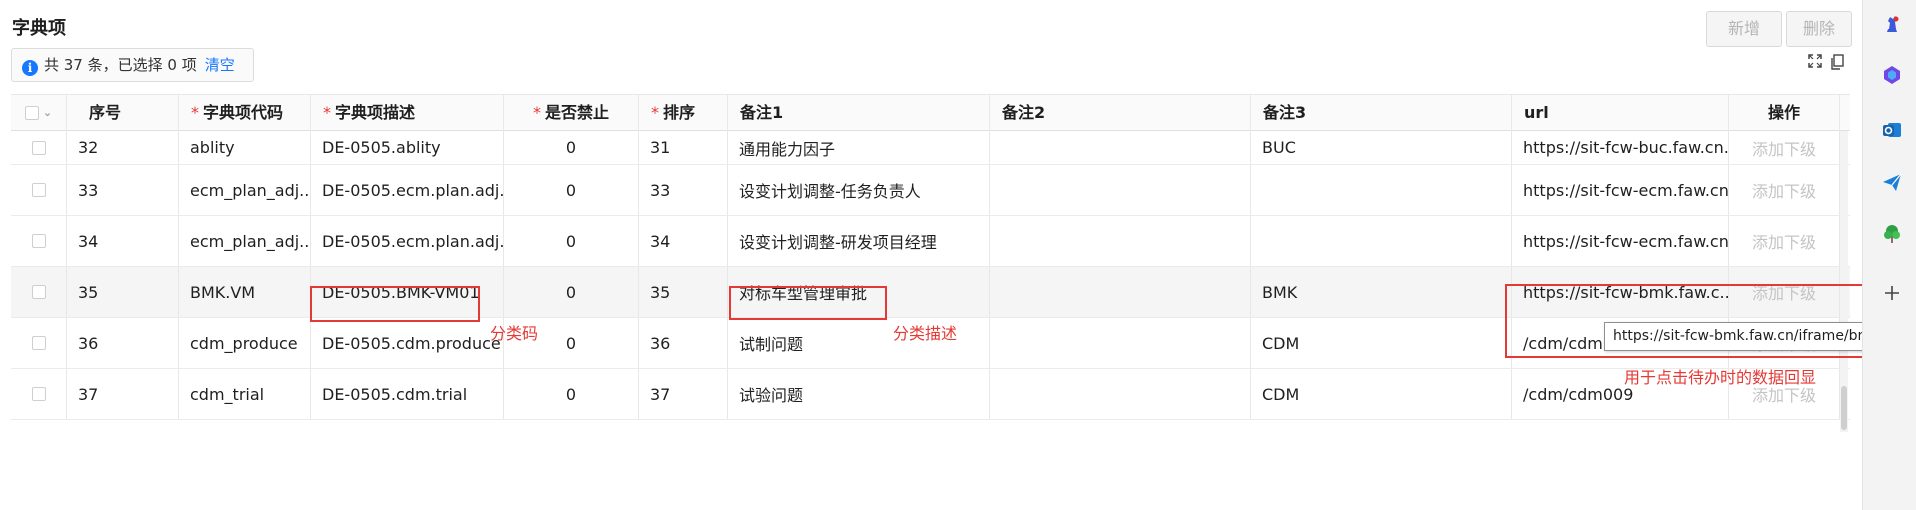 This screenshot has width=1916, height=510. I want to click on copilot-icon, so click(1892, 75).